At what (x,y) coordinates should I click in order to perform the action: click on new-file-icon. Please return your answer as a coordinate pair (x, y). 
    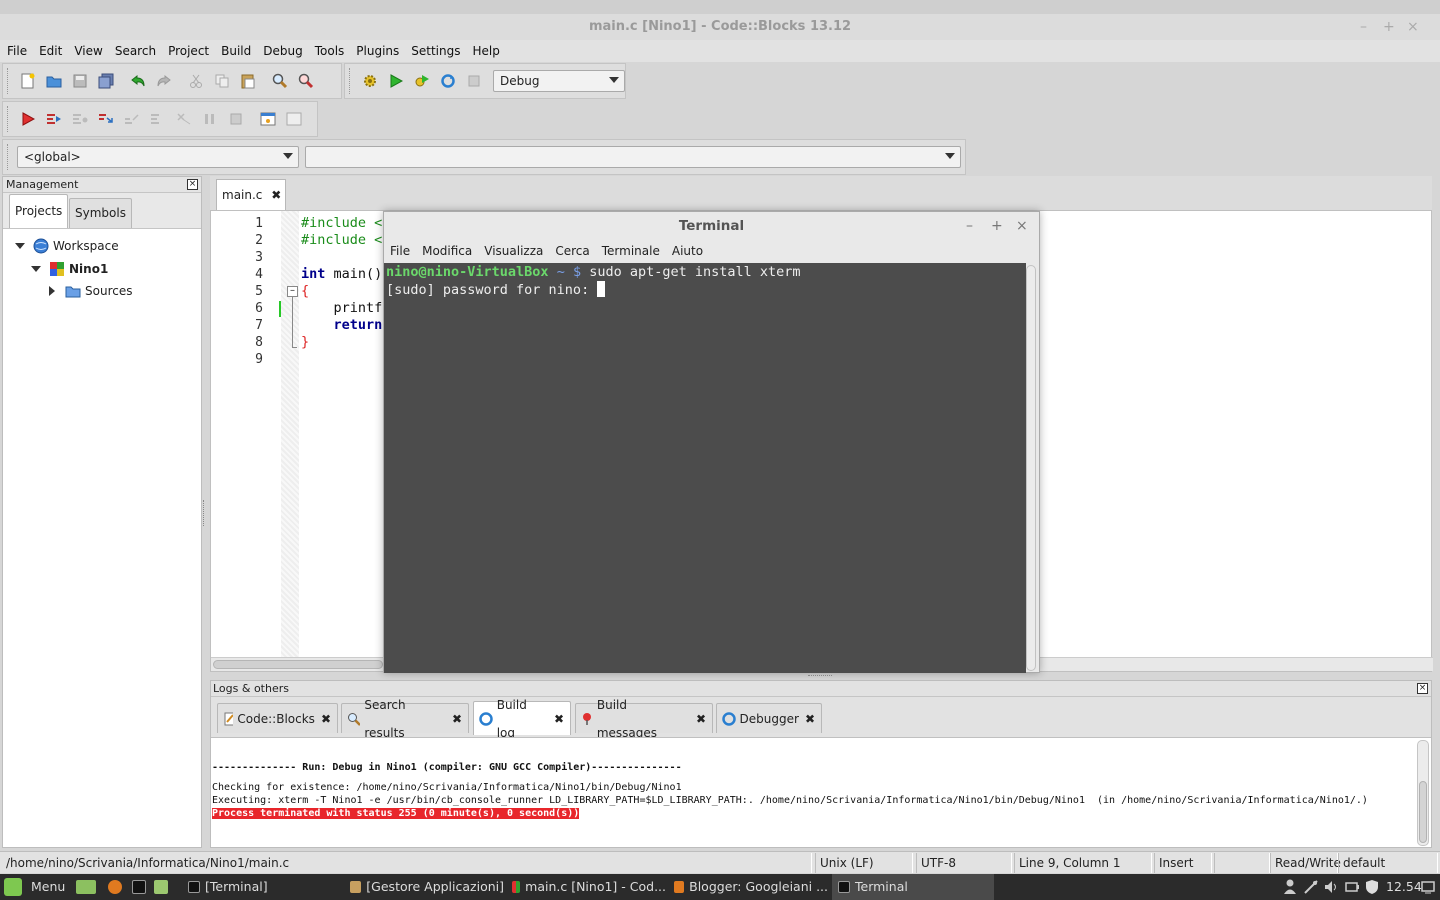
    Looking at the image, I should click on (28, 81).